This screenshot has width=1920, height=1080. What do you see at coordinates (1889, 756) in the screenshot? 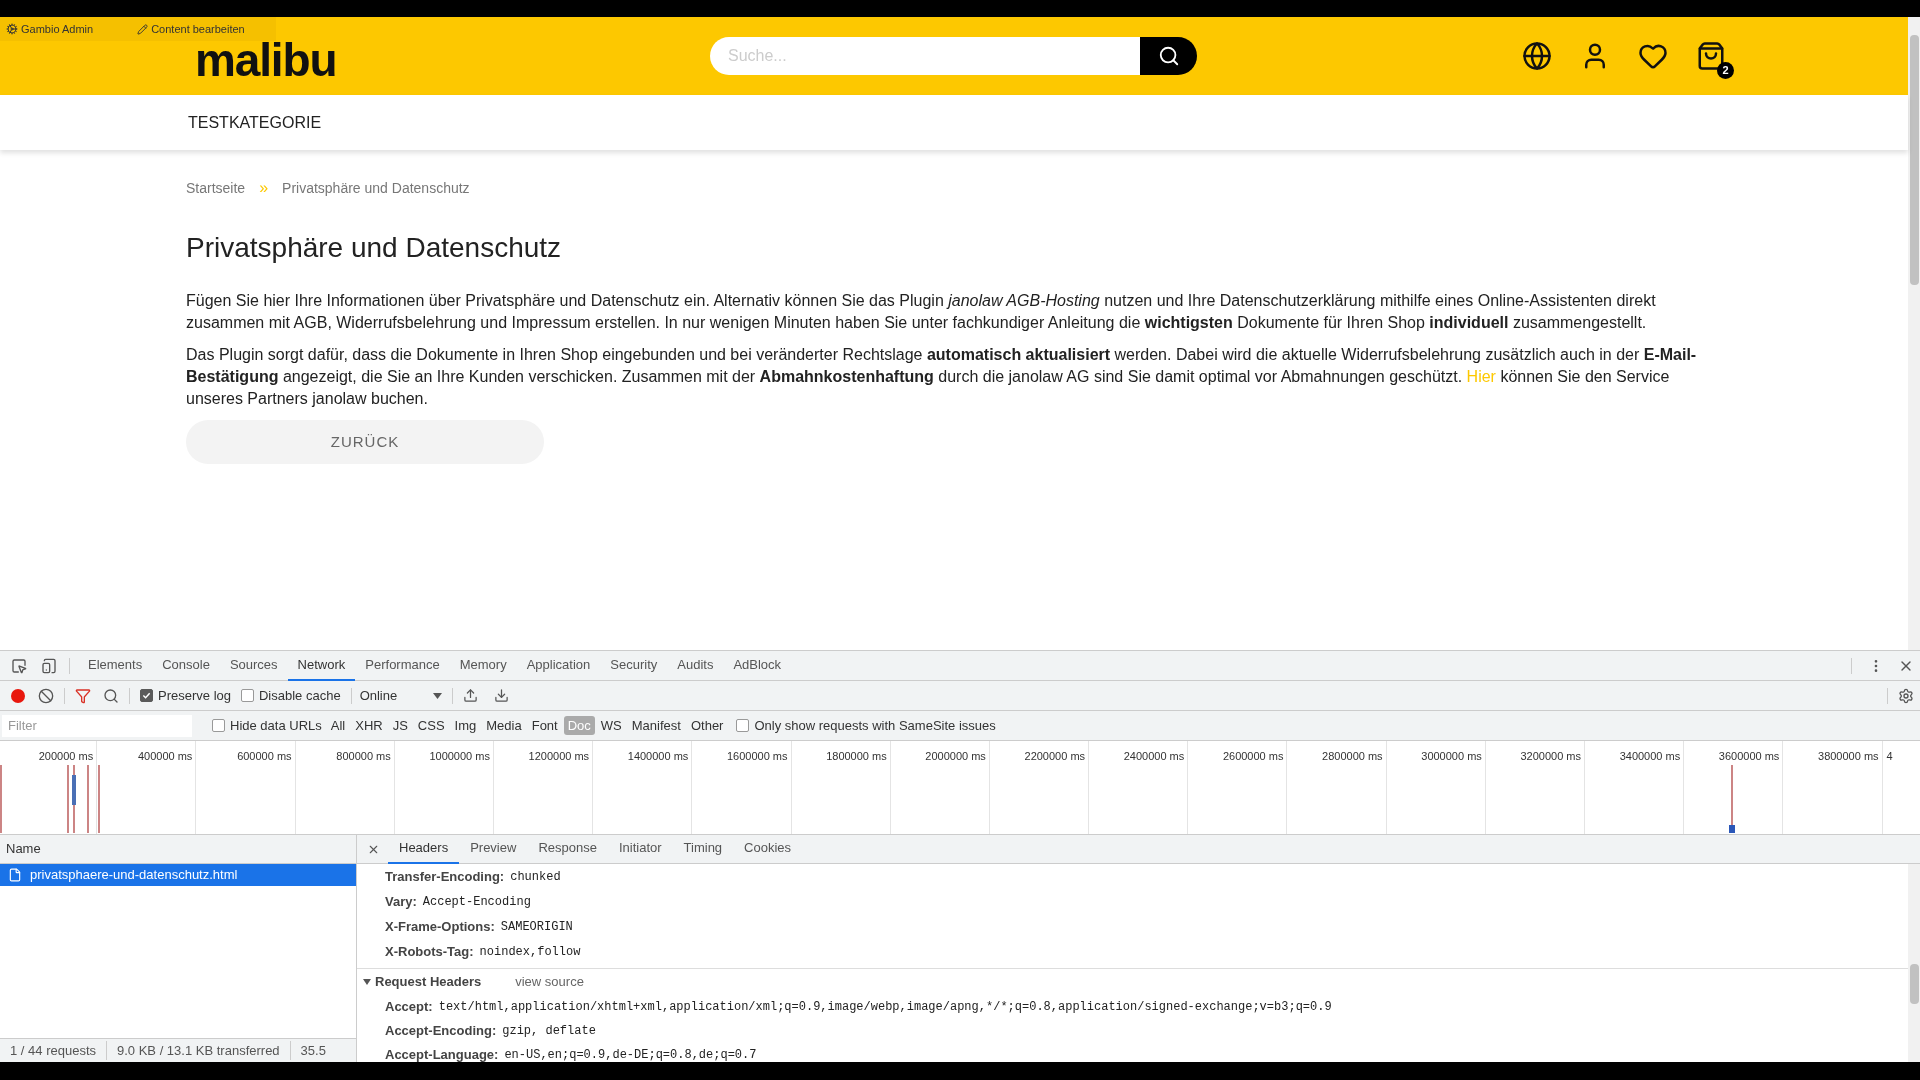
I see `timeline-tick: 4` at bounding box center [1889, 756].